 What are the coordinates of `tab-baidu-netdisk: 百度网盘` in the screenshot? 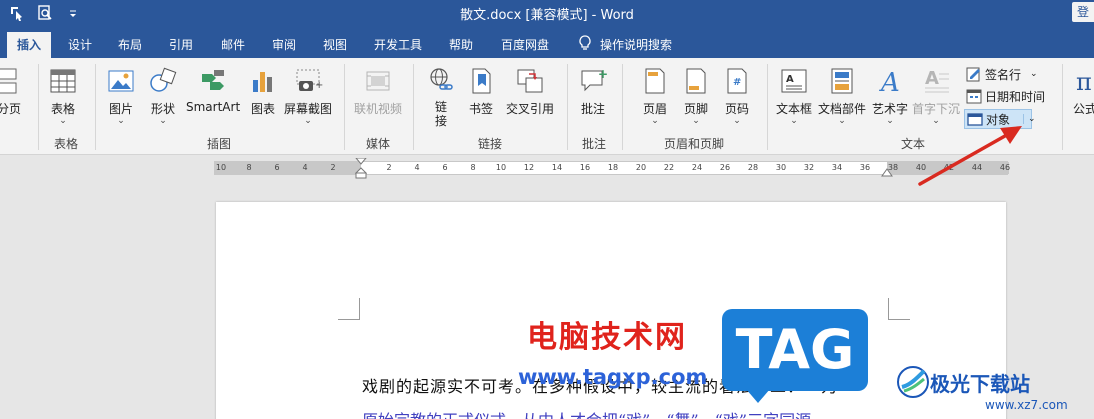 It's located at (525, 45).